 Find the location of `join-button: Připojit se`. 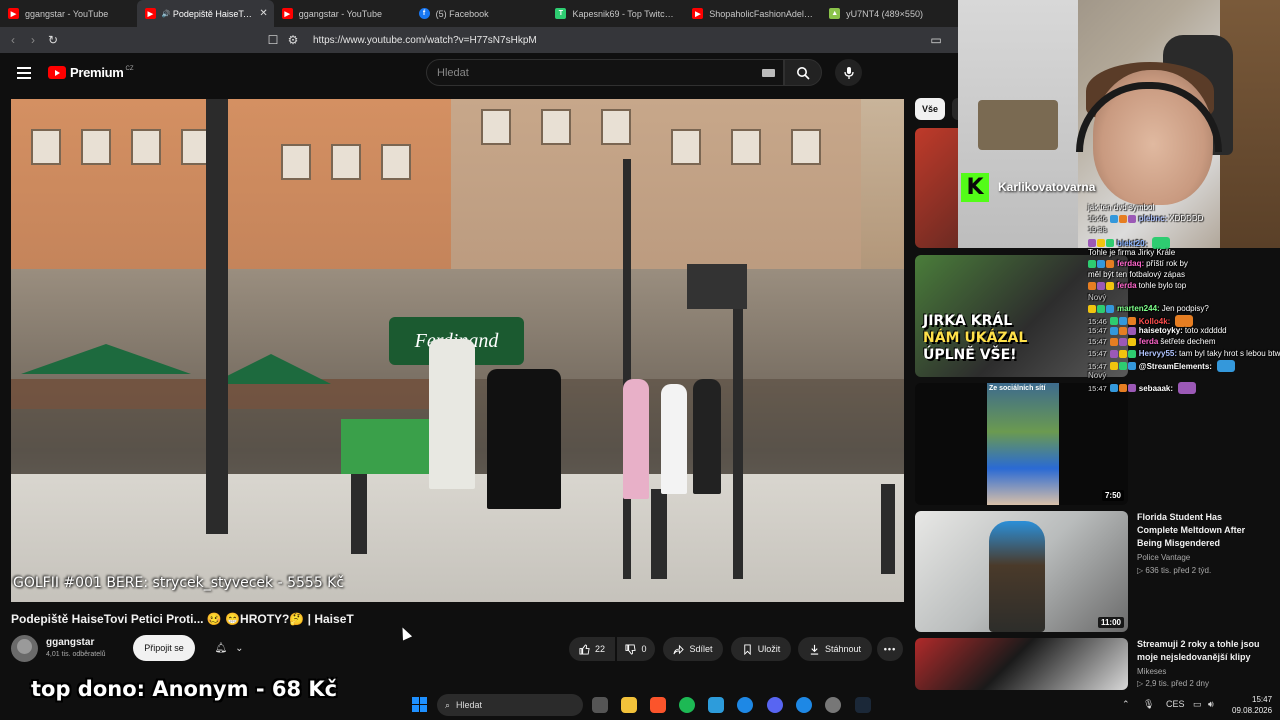

join-button: Připojit se is located at coordinates (164, 648).